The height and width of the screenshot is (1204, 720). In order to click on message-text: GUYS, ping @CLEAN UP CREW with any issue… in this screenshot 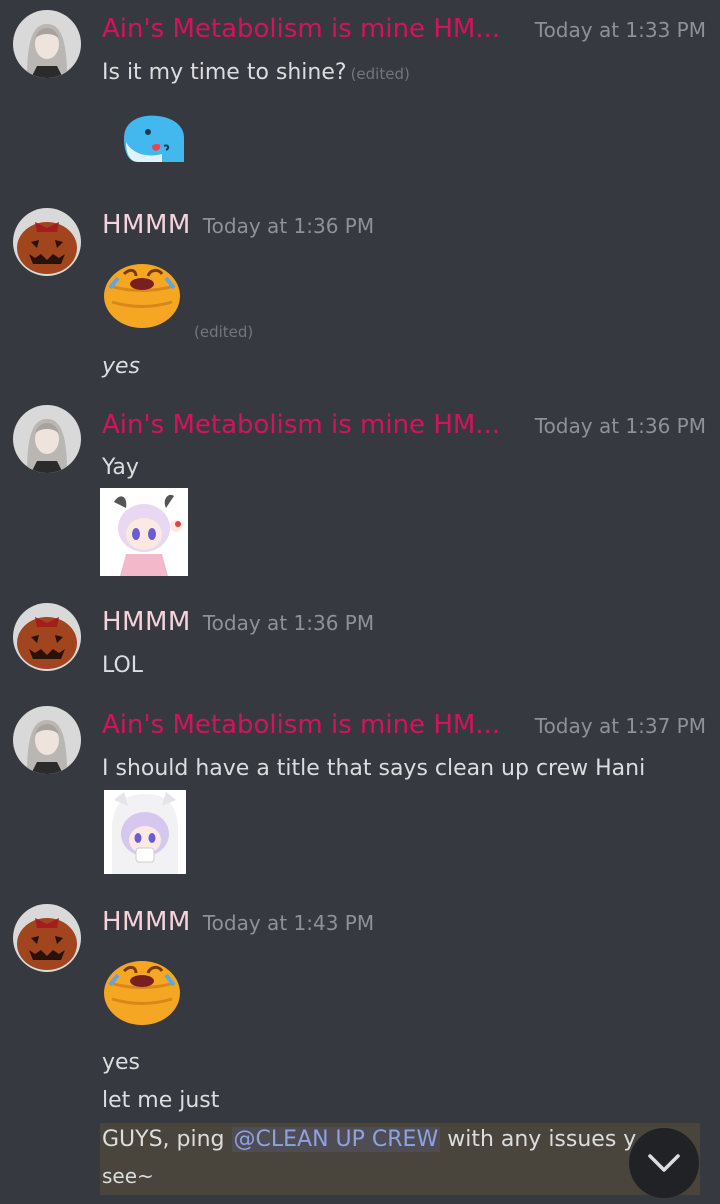, I will do `click(369, 1139)`.